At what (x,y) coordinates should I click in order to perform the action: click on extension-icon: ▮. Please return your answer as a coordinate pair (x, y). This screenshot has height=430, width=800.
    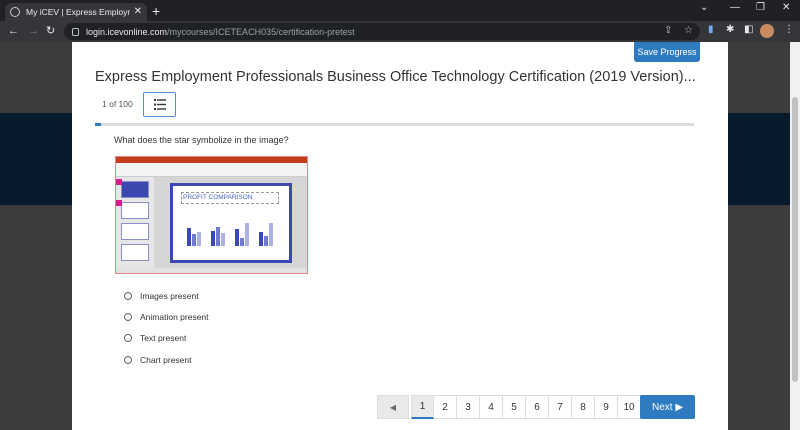
    Looking at the image, I should click on (711, 29).